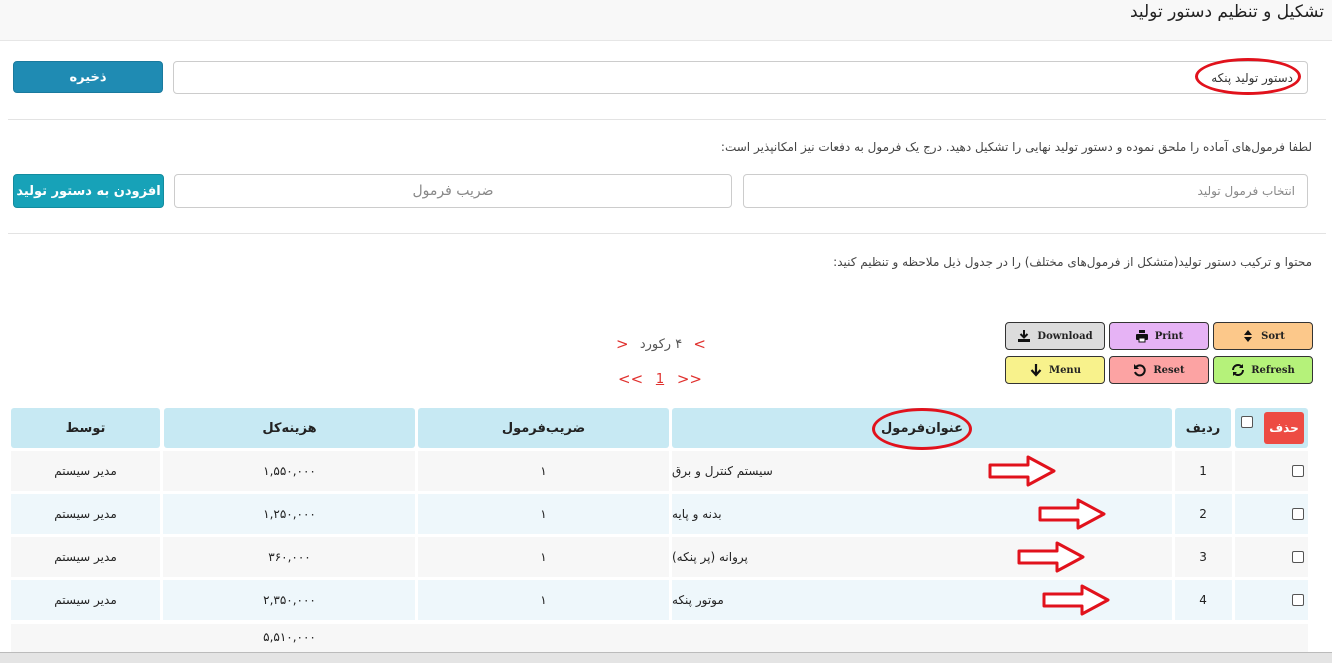 Image resolution: width=1332 pixels, height=663 pixels. I want to click on refresh-icon, so click(1238, 370).